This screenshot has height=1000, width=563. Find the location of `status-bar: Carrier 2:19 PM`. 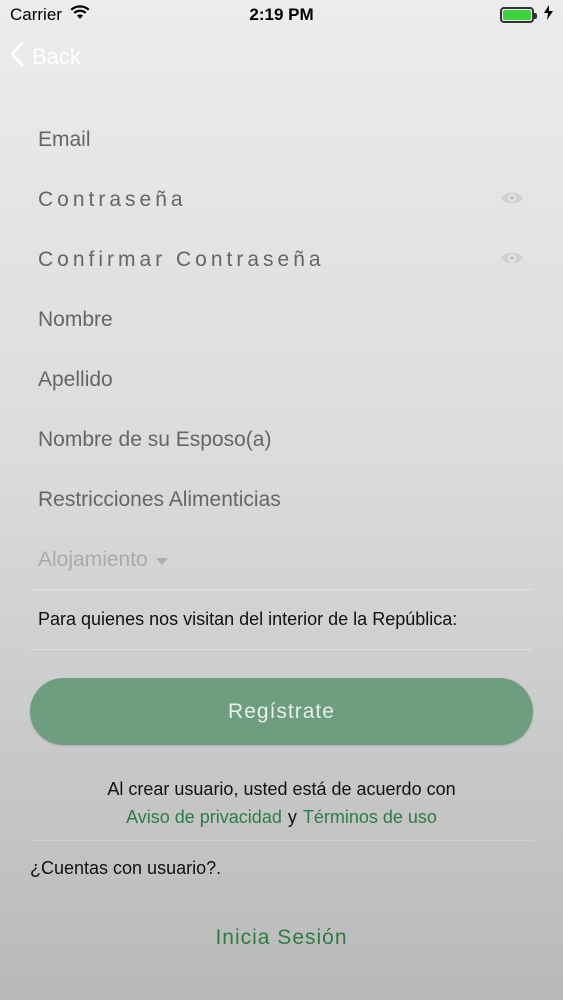

status-bar: Carrier 2:19 PM is located at coordinates (281, 15).